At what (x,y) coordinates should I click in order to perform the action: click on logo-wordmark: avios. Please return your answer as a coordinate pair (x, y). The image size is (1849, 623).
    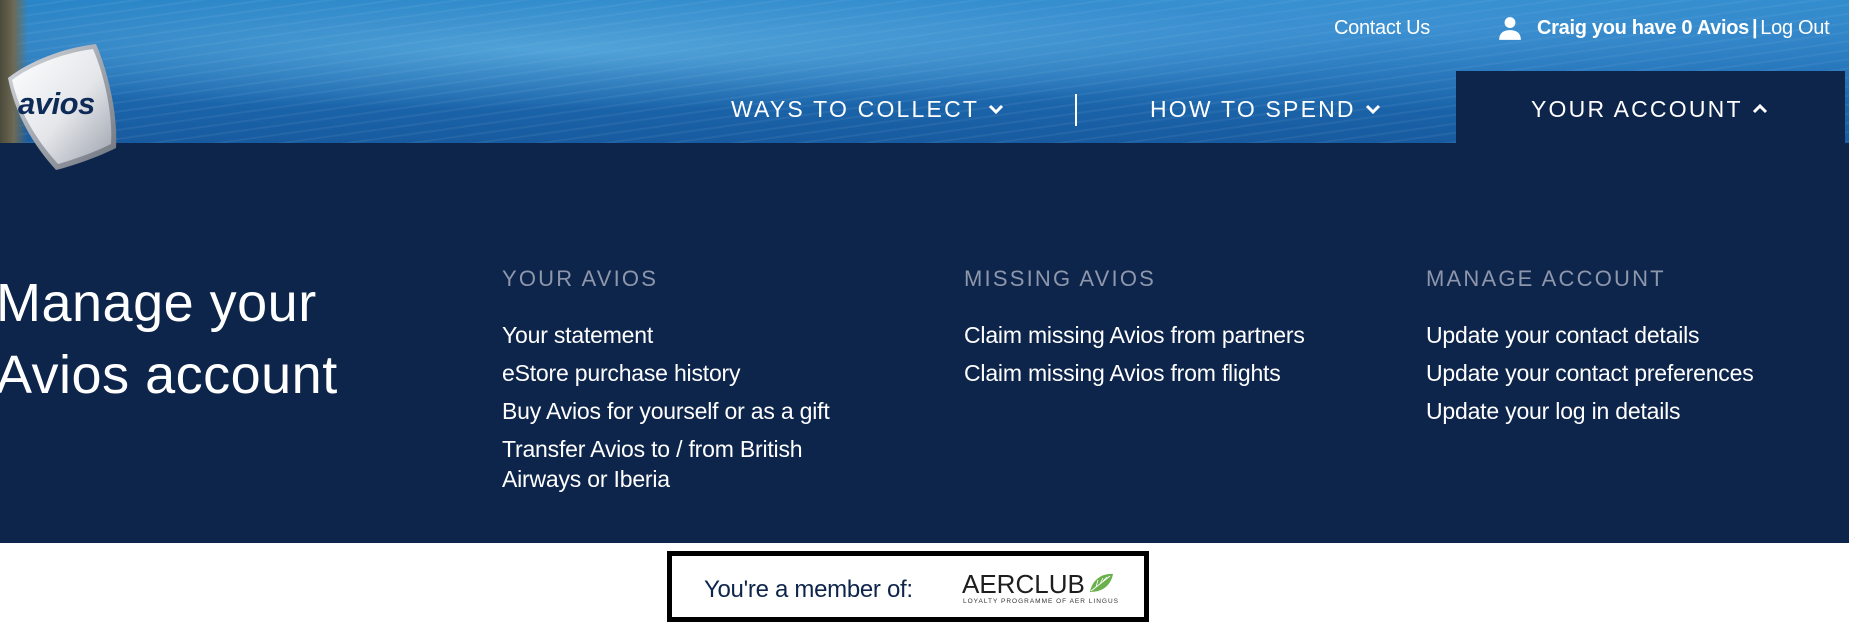
    Looking at the image, I should click on (56, 103).